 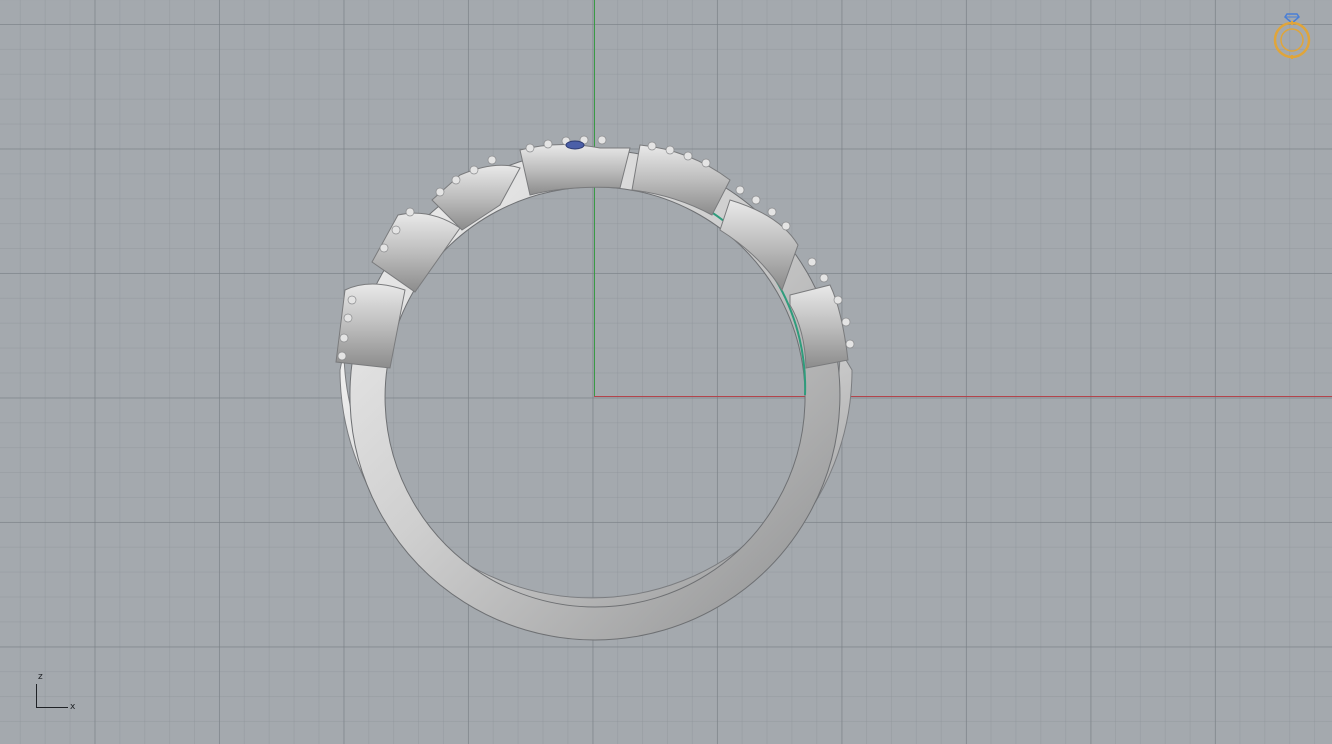 I want to click on gizmo-x-label: x, so click(x=73, y=707).